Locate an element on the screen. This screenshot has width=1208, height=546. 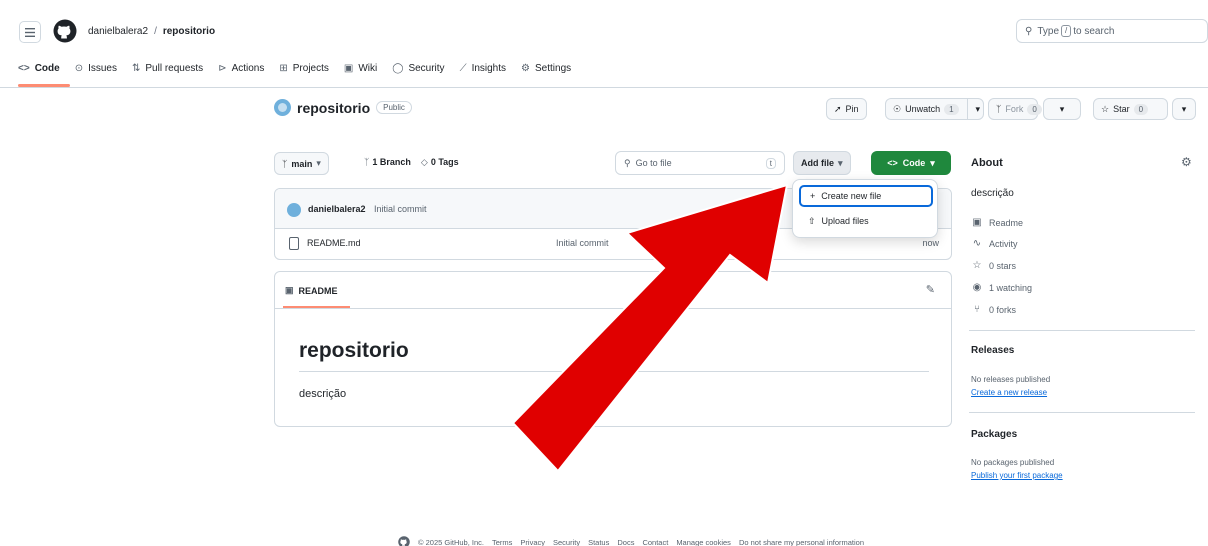
fork-dropdown-button: ▾ is located at coordinates (1062, 109).